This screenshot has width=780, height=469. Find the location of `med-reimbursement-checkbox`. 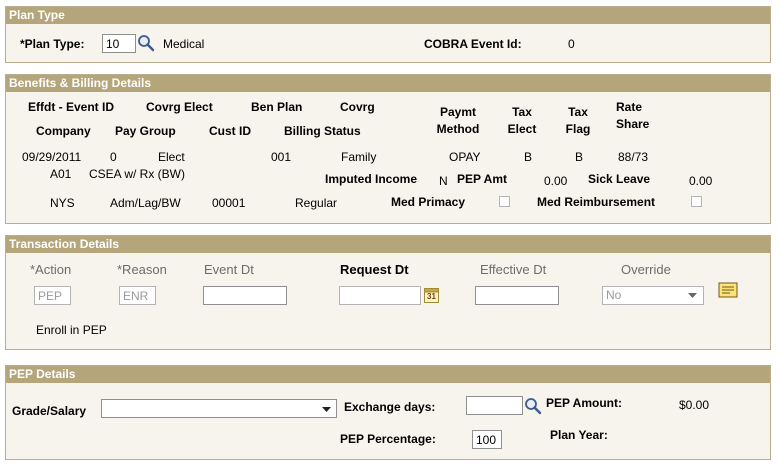

med-reimbursement-checkbox is located at coordinates (696, 201).